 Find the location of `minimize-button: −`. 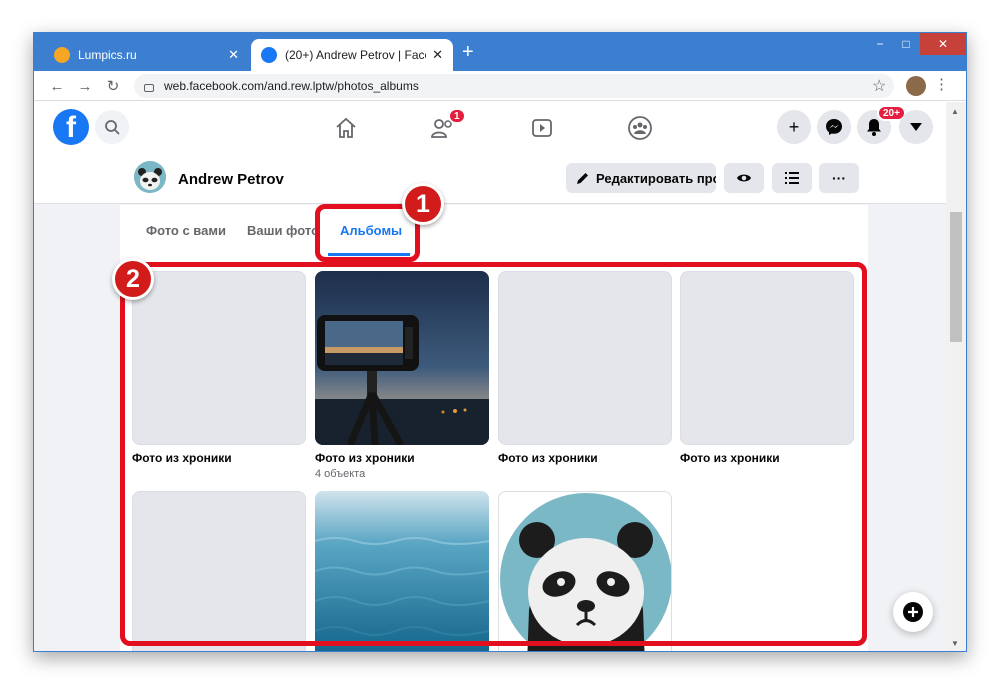

minimize-button: − is located at coordinates (880, 44).